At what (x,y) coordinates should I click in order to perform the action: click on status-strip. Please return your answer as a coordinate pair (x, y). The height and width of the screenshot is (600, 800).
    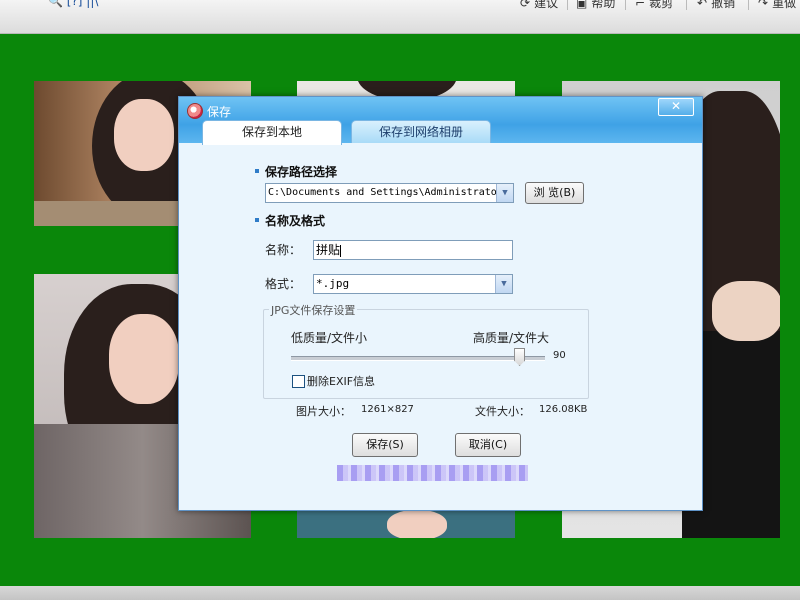
    Looking at the image, I should click on (400, 593).